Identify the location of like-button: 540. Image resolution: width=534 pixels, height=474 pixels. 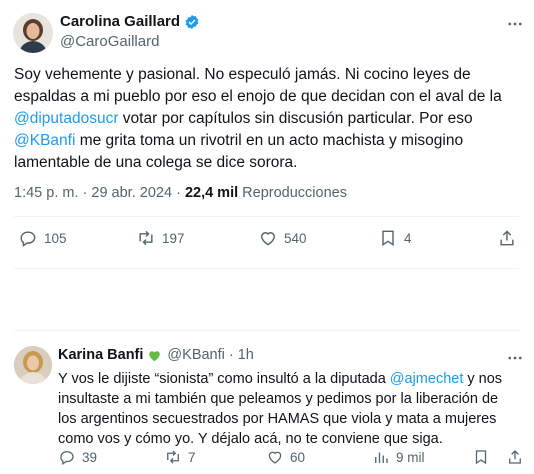
(282, 238).